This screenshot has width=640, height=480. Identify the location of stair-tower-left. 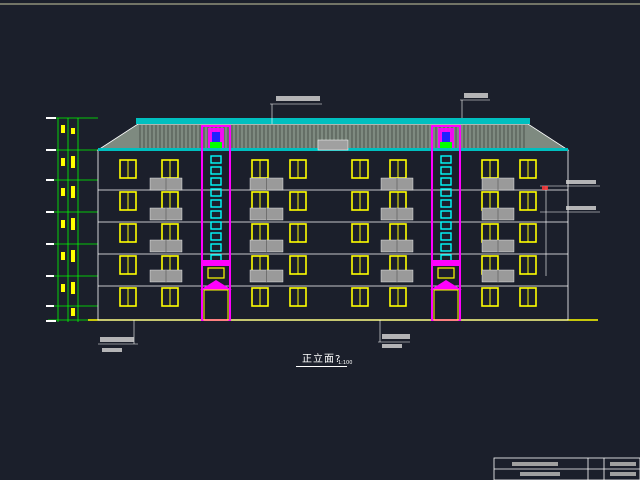
(216, 223).